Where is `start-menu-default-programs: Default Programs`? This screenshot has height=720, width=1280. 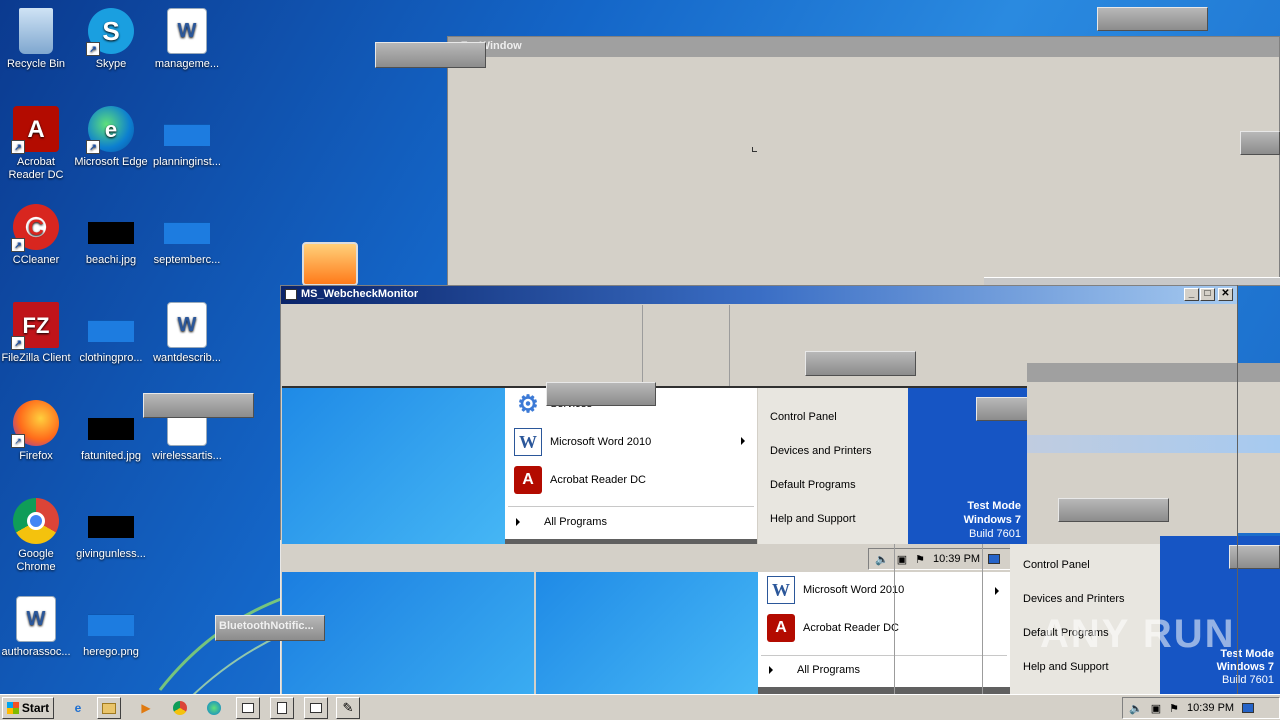
start-menu-default-programs: Default Programs is located at coordinates (813, 485).